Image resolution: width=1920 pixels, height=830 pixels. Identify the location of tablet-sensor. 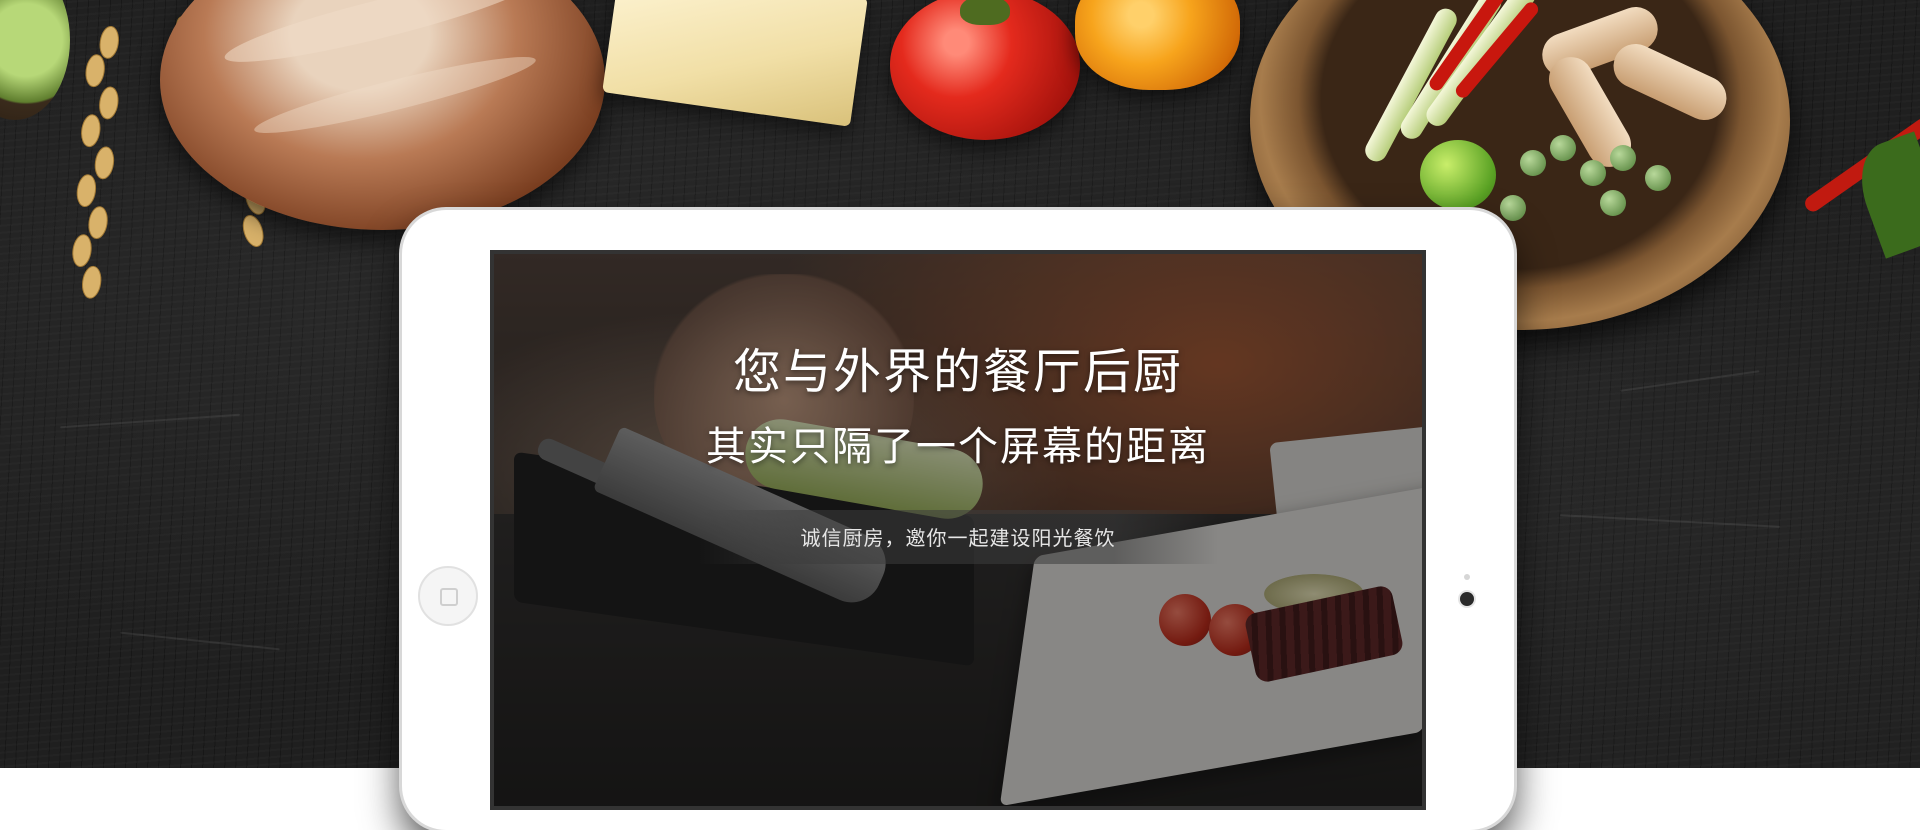
(1467, 577).